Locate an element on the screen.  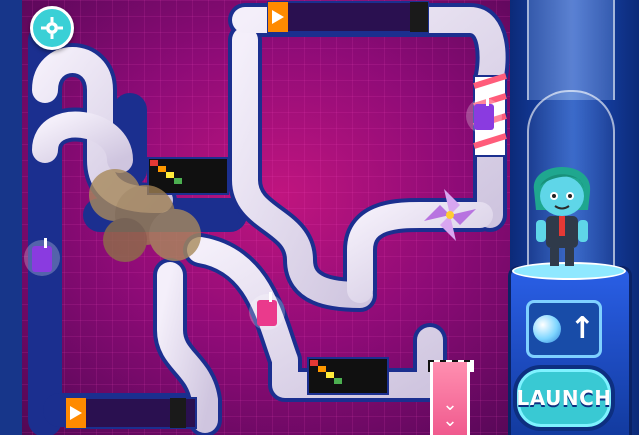
bubble-icon is located at coordinates (547, 329).